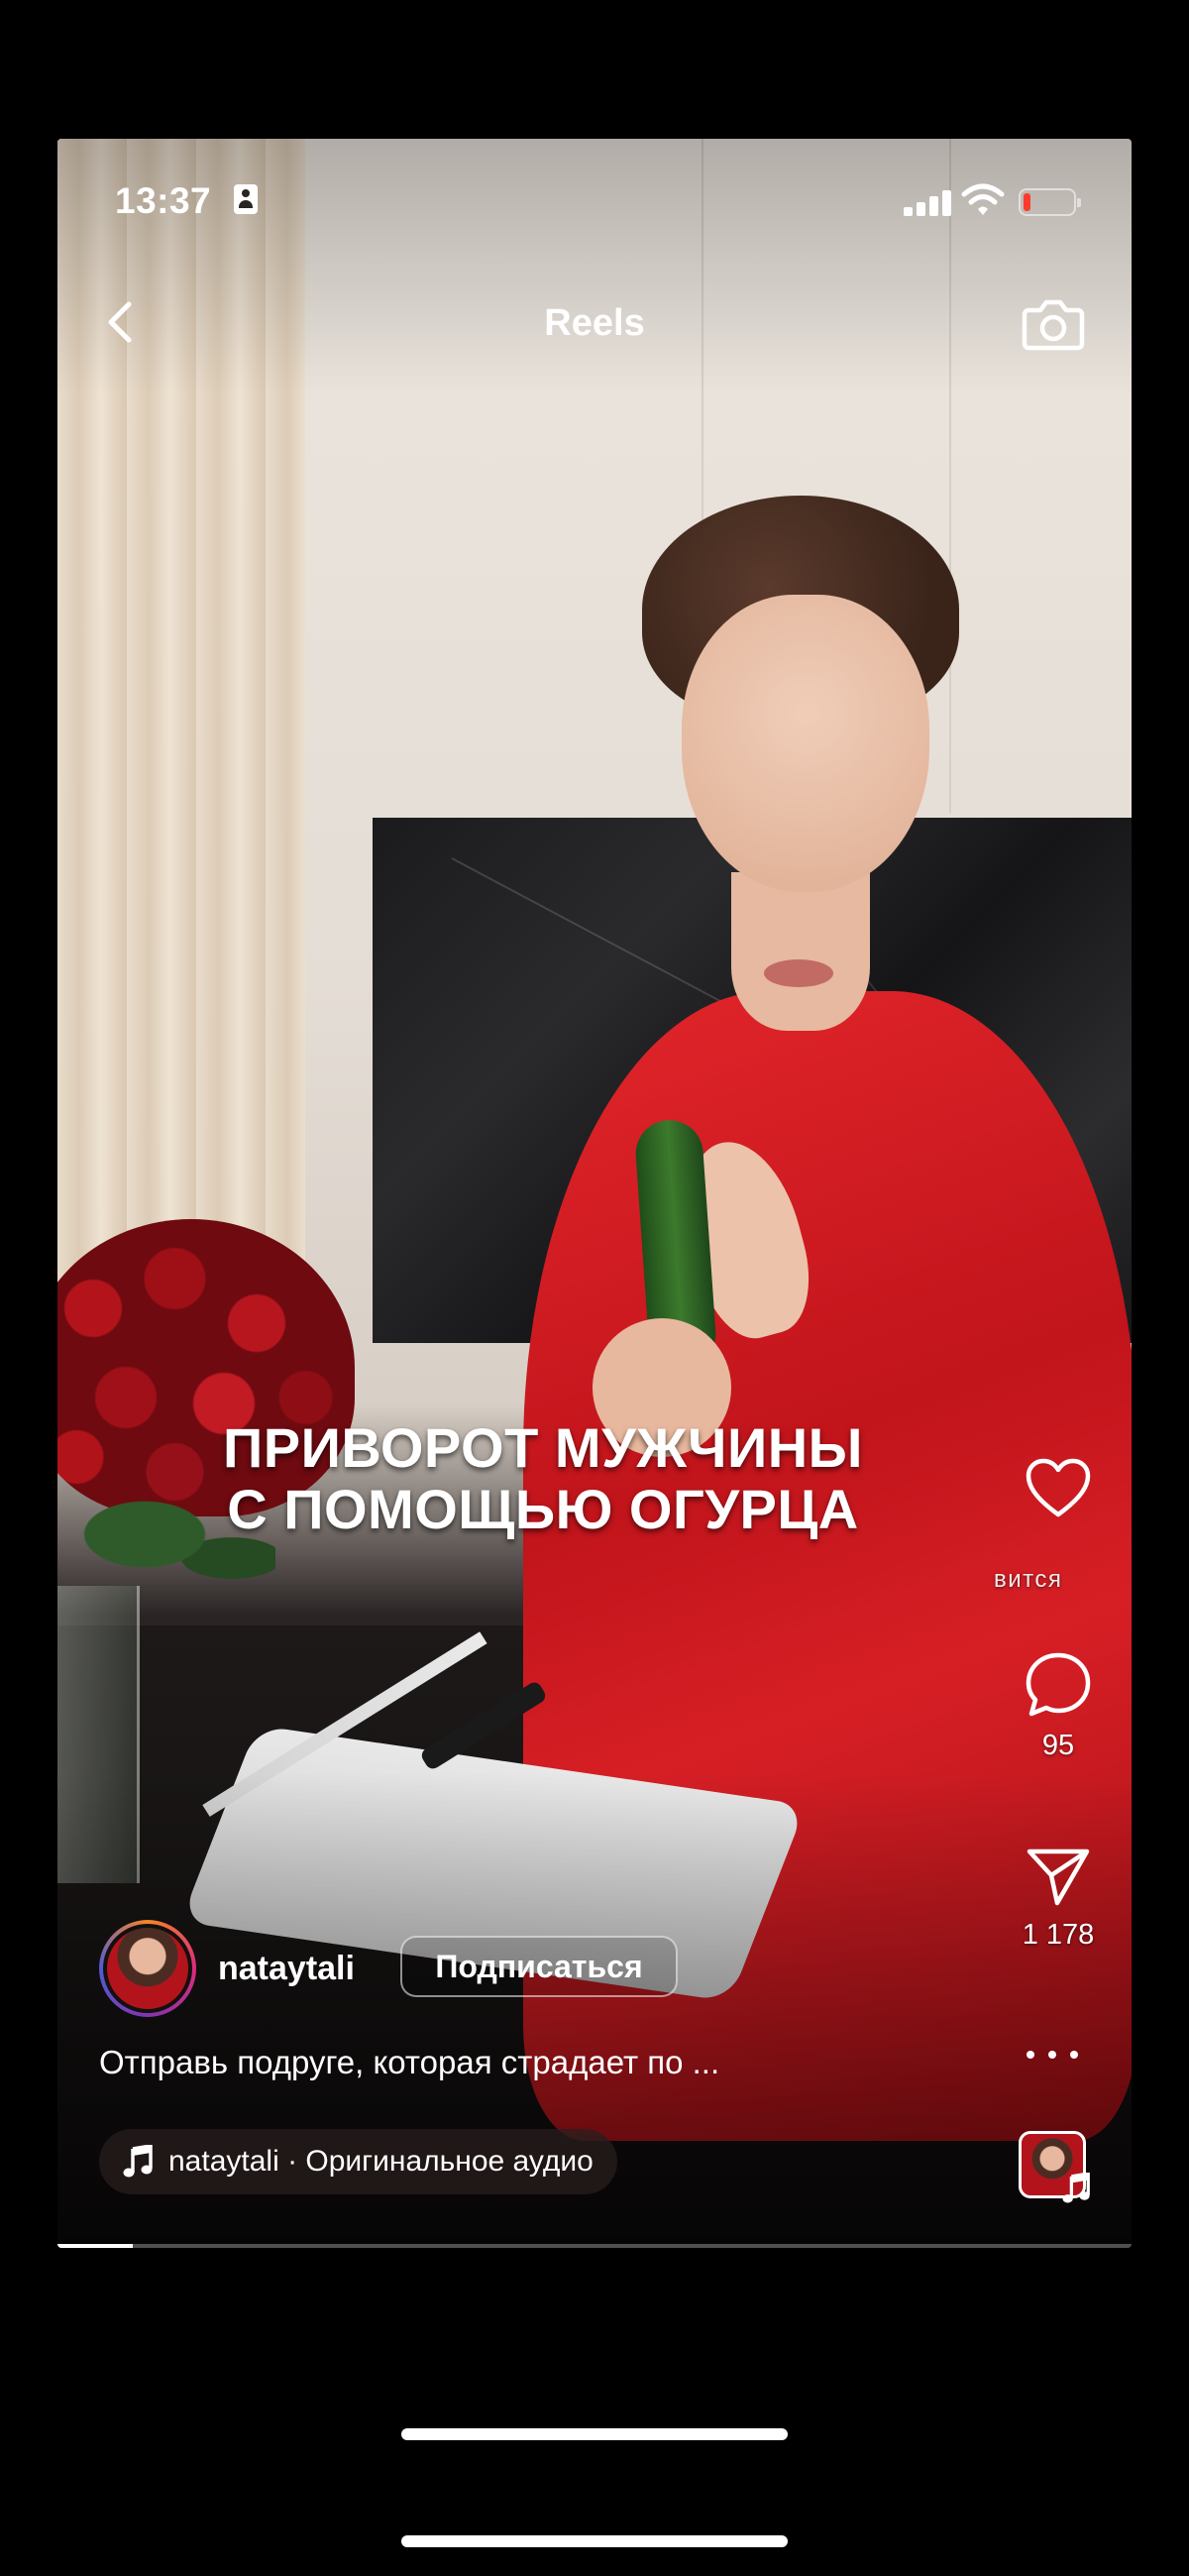 Image resolution: width=1189 pixels, height=2576 pixels. What do you see at coordinates (798, 973) in the screenshot?
I see `presenter-lips` at bounding box center [798, 973].